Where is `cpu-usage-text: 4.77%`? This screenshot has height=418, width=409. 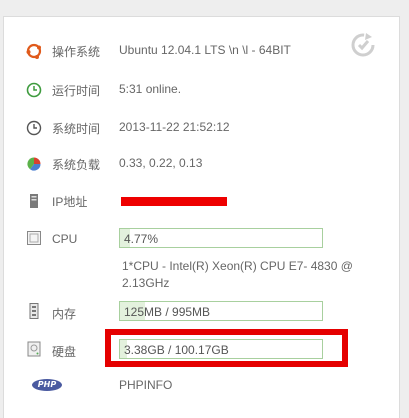
cpu-usage-text: 4.77% is located at coordinates (141, 239).